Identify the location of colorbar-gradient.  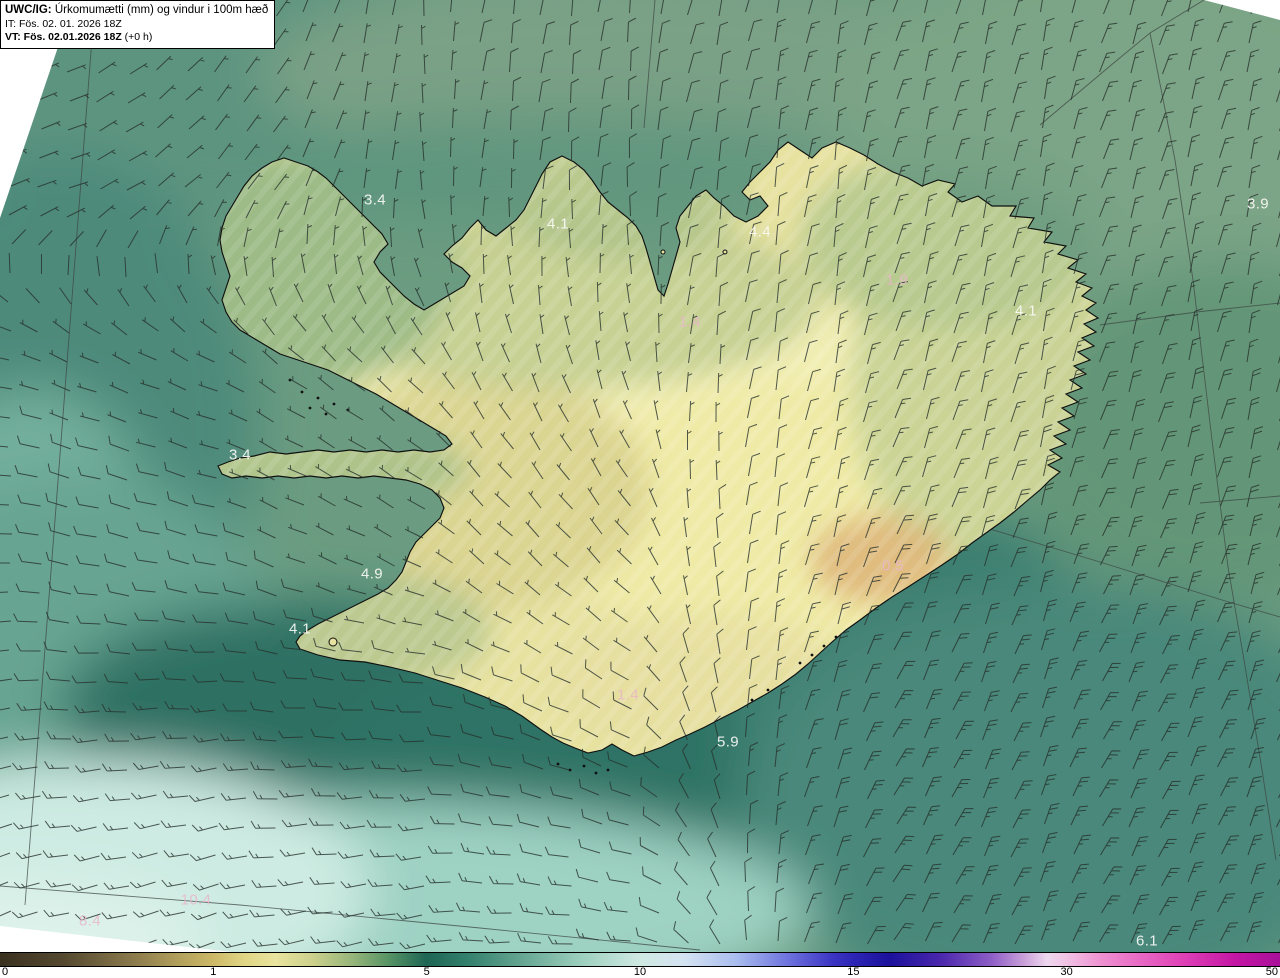
(640, 959).